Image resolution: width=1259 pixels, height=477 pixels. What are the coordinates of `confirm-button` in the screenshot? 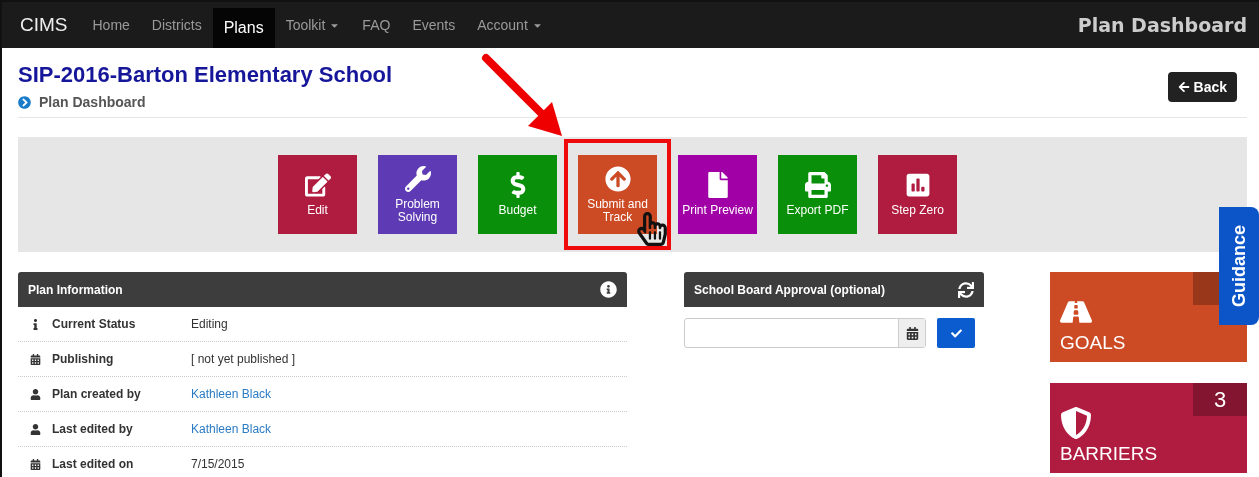 It's located at (956, 333).